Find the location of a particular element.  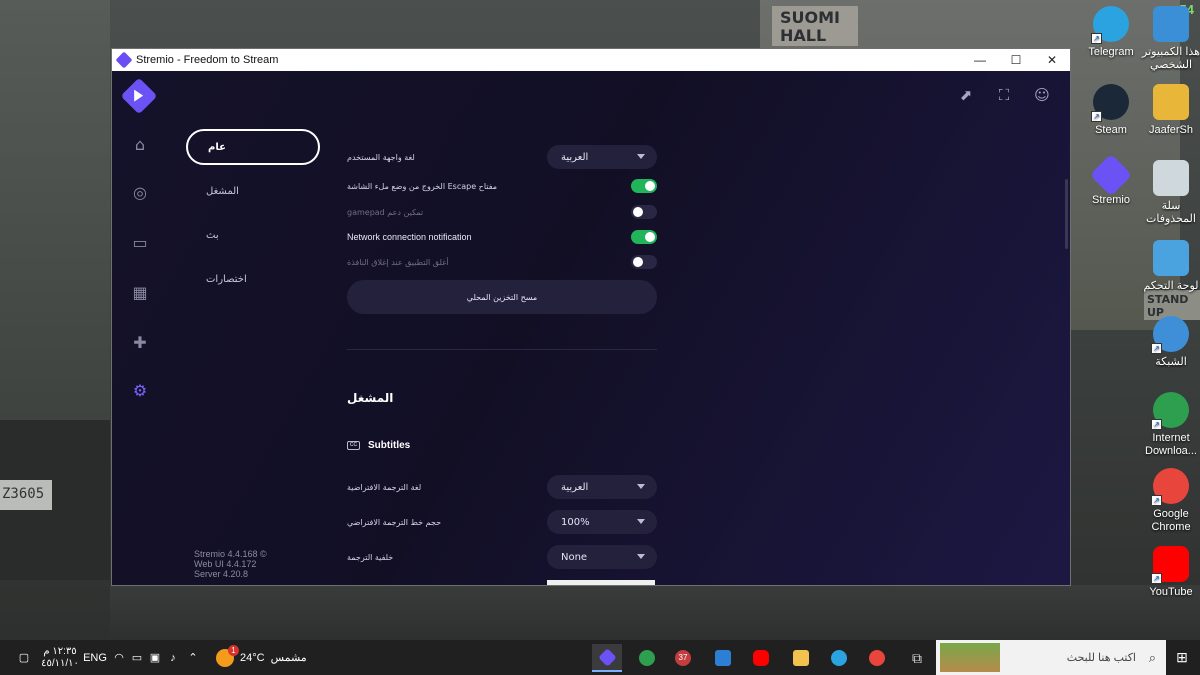

desktop-icon-youtube: ↗ YouTube is located at coordinates (1168, 572).